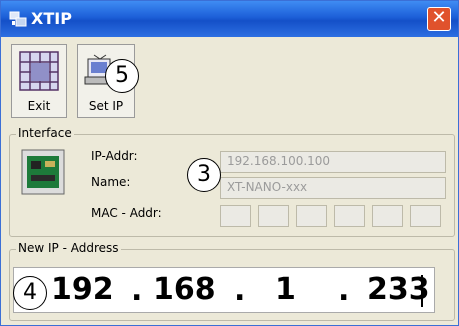 The image size is (459, 326). Describe the element at coordinates (114, 156) in the screenshot. I see `ip-addr-label: IP-Addr:` at that location.